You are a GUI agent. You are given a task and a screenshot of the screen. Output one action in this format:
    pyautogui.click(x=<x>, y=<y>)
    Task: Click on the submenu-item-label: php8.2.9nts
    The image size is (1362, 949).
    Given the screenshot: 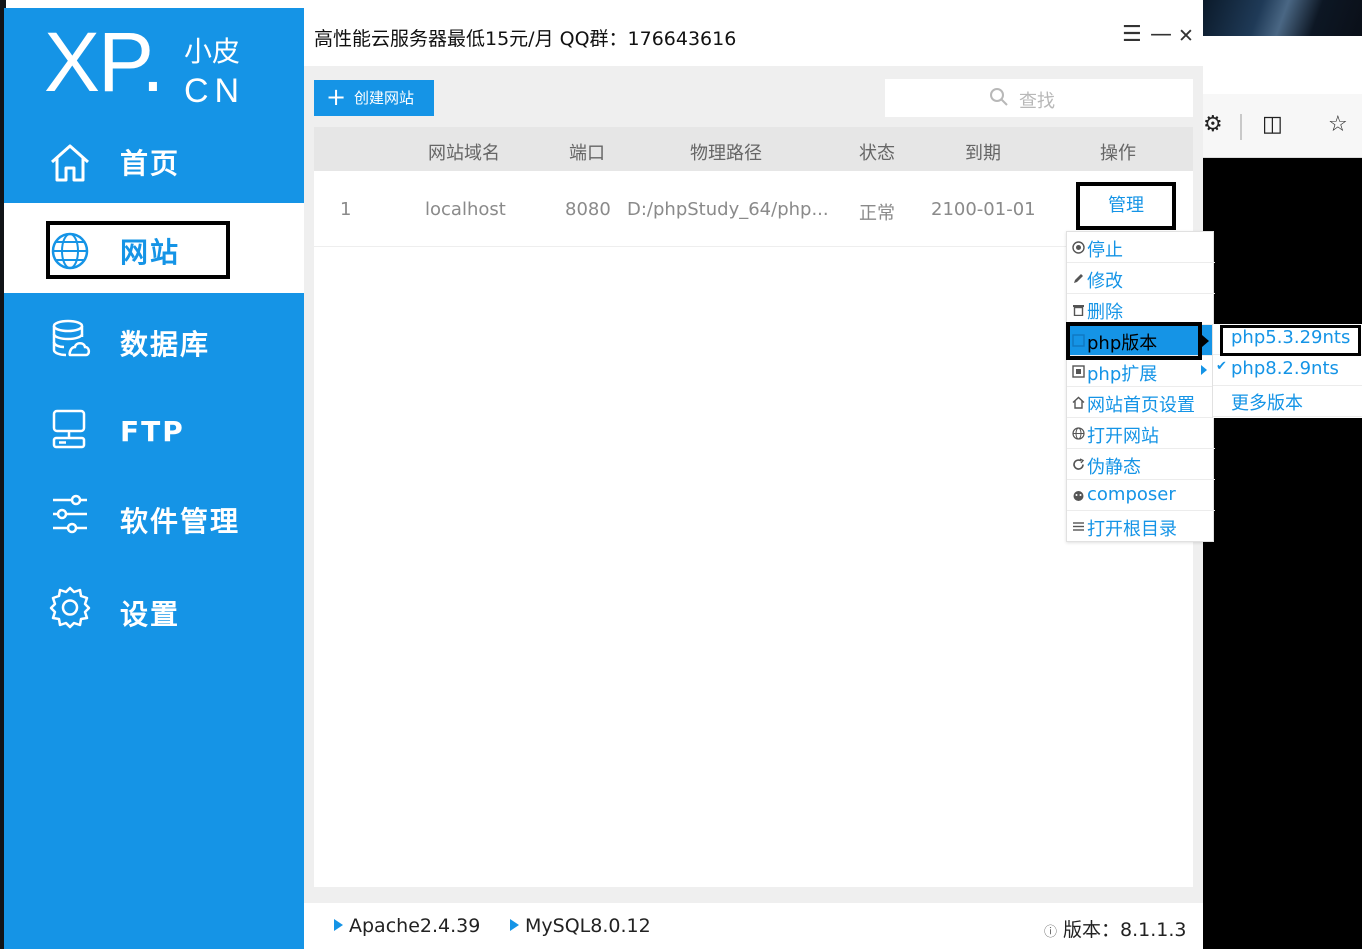 What is the action you would take?
    pyautogui.click(x=1285, y=368)
    